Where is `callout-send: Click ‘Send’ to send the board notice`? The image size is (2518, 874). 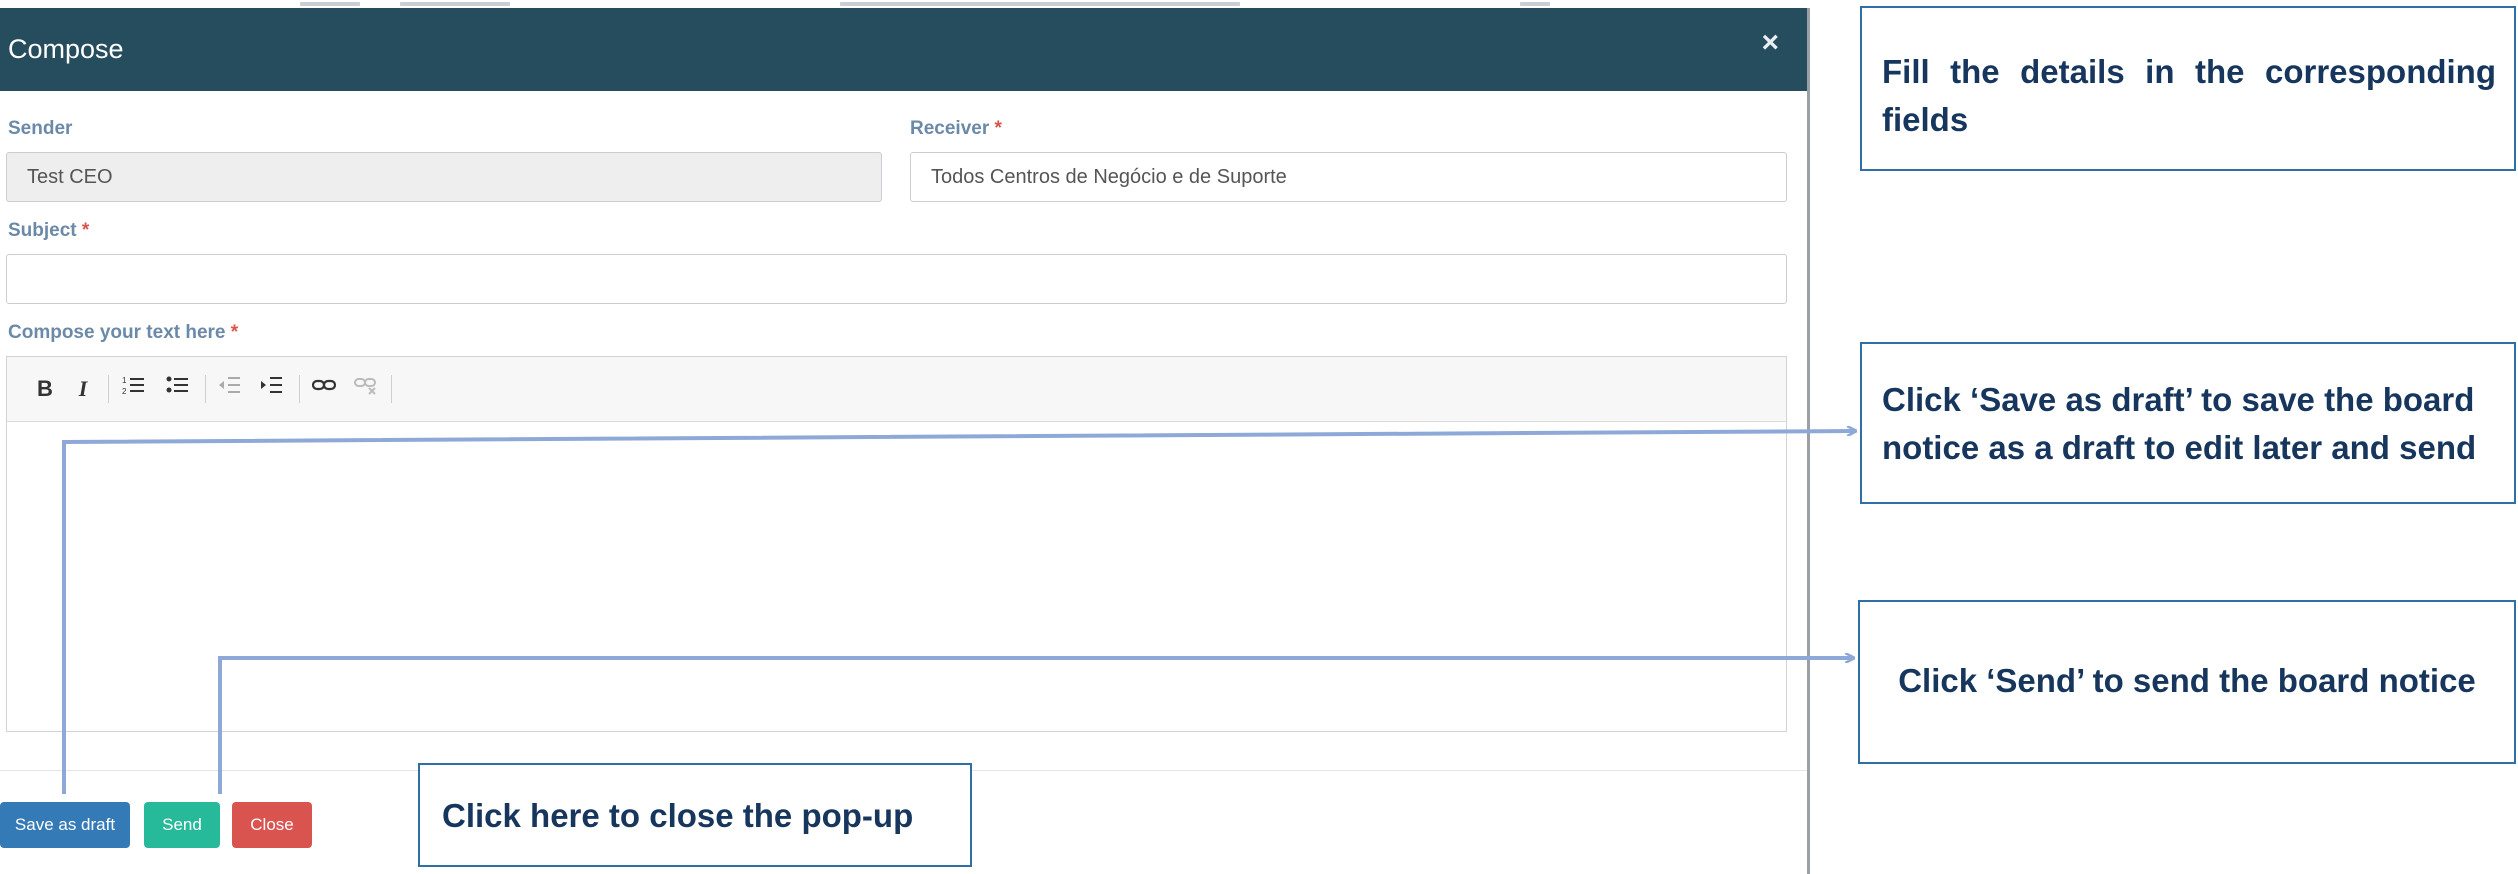
callout-send: Click ‘Send’ to send the board notice is located at coordinates (2187, 682).